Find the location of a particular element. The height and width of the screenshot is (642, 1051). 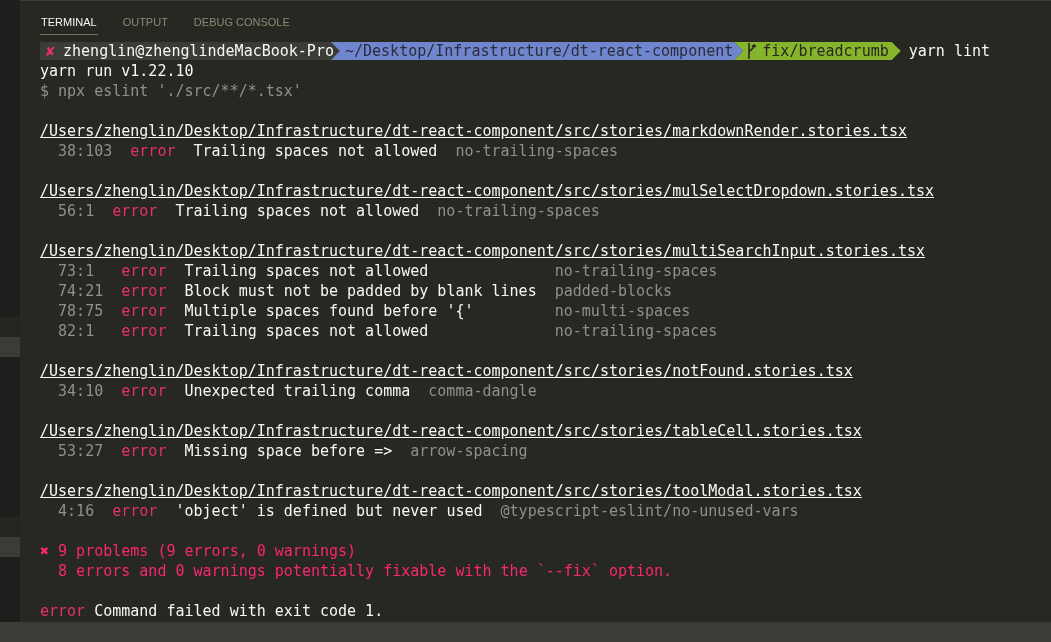

file-path: /Users/zhenglin/Desktop/Infrastructure/dt-react-component/src/stories/multiSearchInput.stories.tsx is located at coordinates (482, 251).